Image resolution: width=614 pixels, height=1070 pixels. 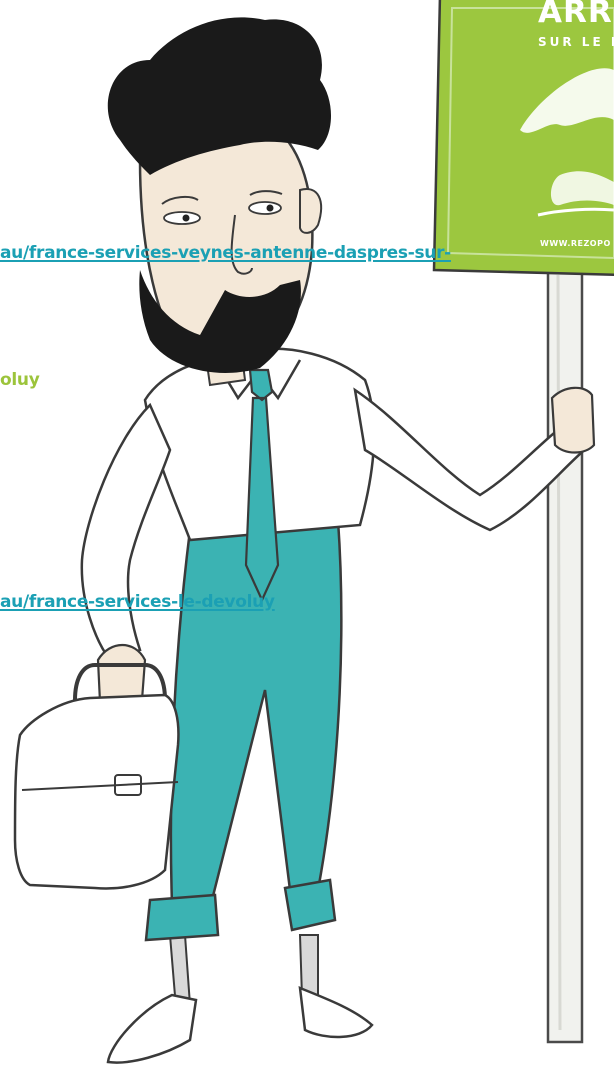 What do you see at coordinates (96, 767) in the screenshot?
I see `briefcase-icon` at bounding box center [96, 767].